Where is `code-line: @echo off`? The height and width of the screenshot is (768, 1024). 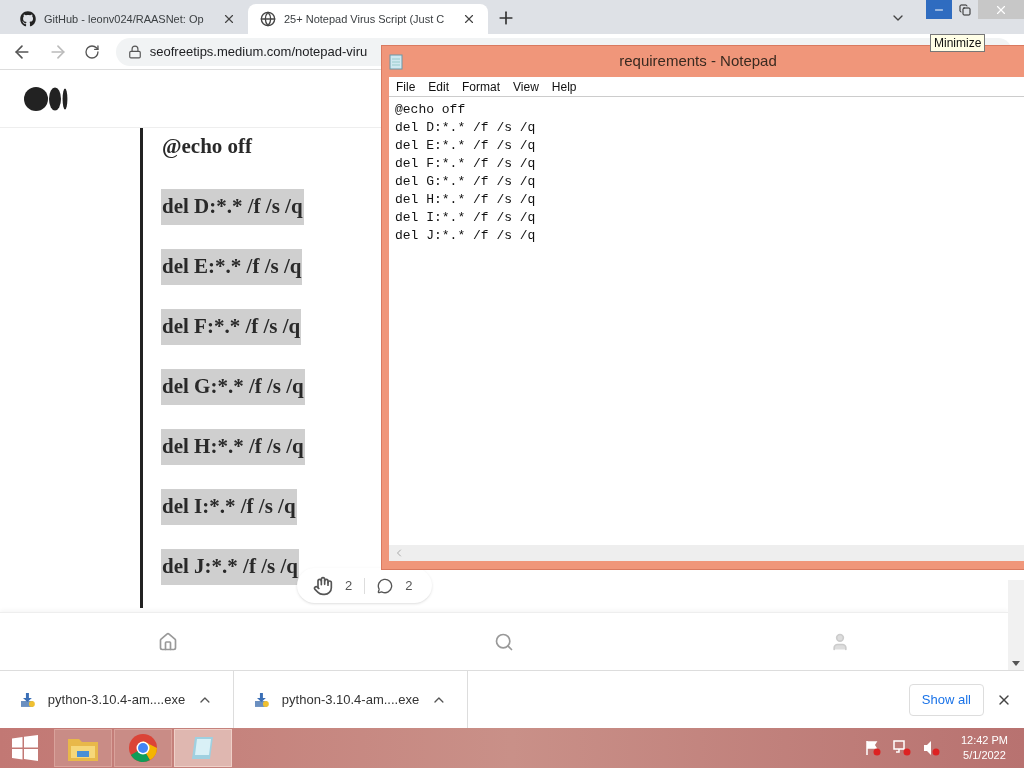 code-line: @echo off is located at coordinates (207, 146).